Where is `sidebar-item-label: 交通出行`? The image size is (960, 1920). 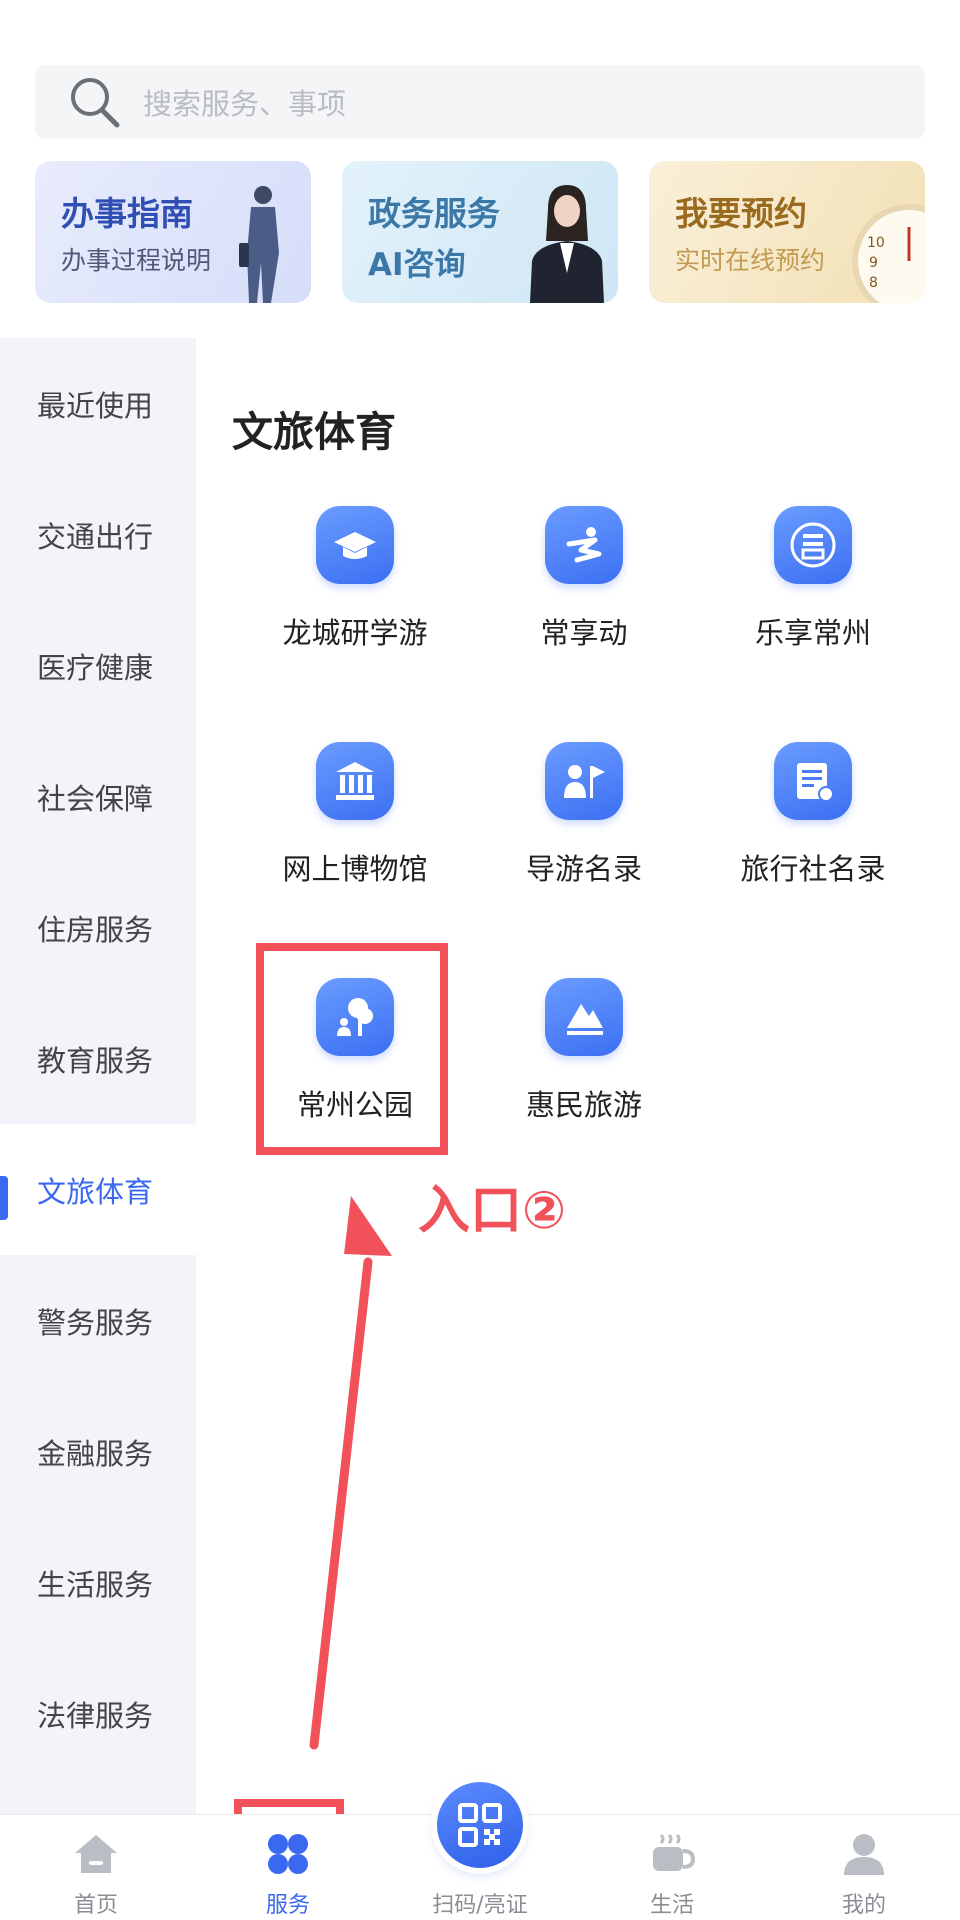
sidebar-item-label: 交通出行 is located at coordinates (95, 536).